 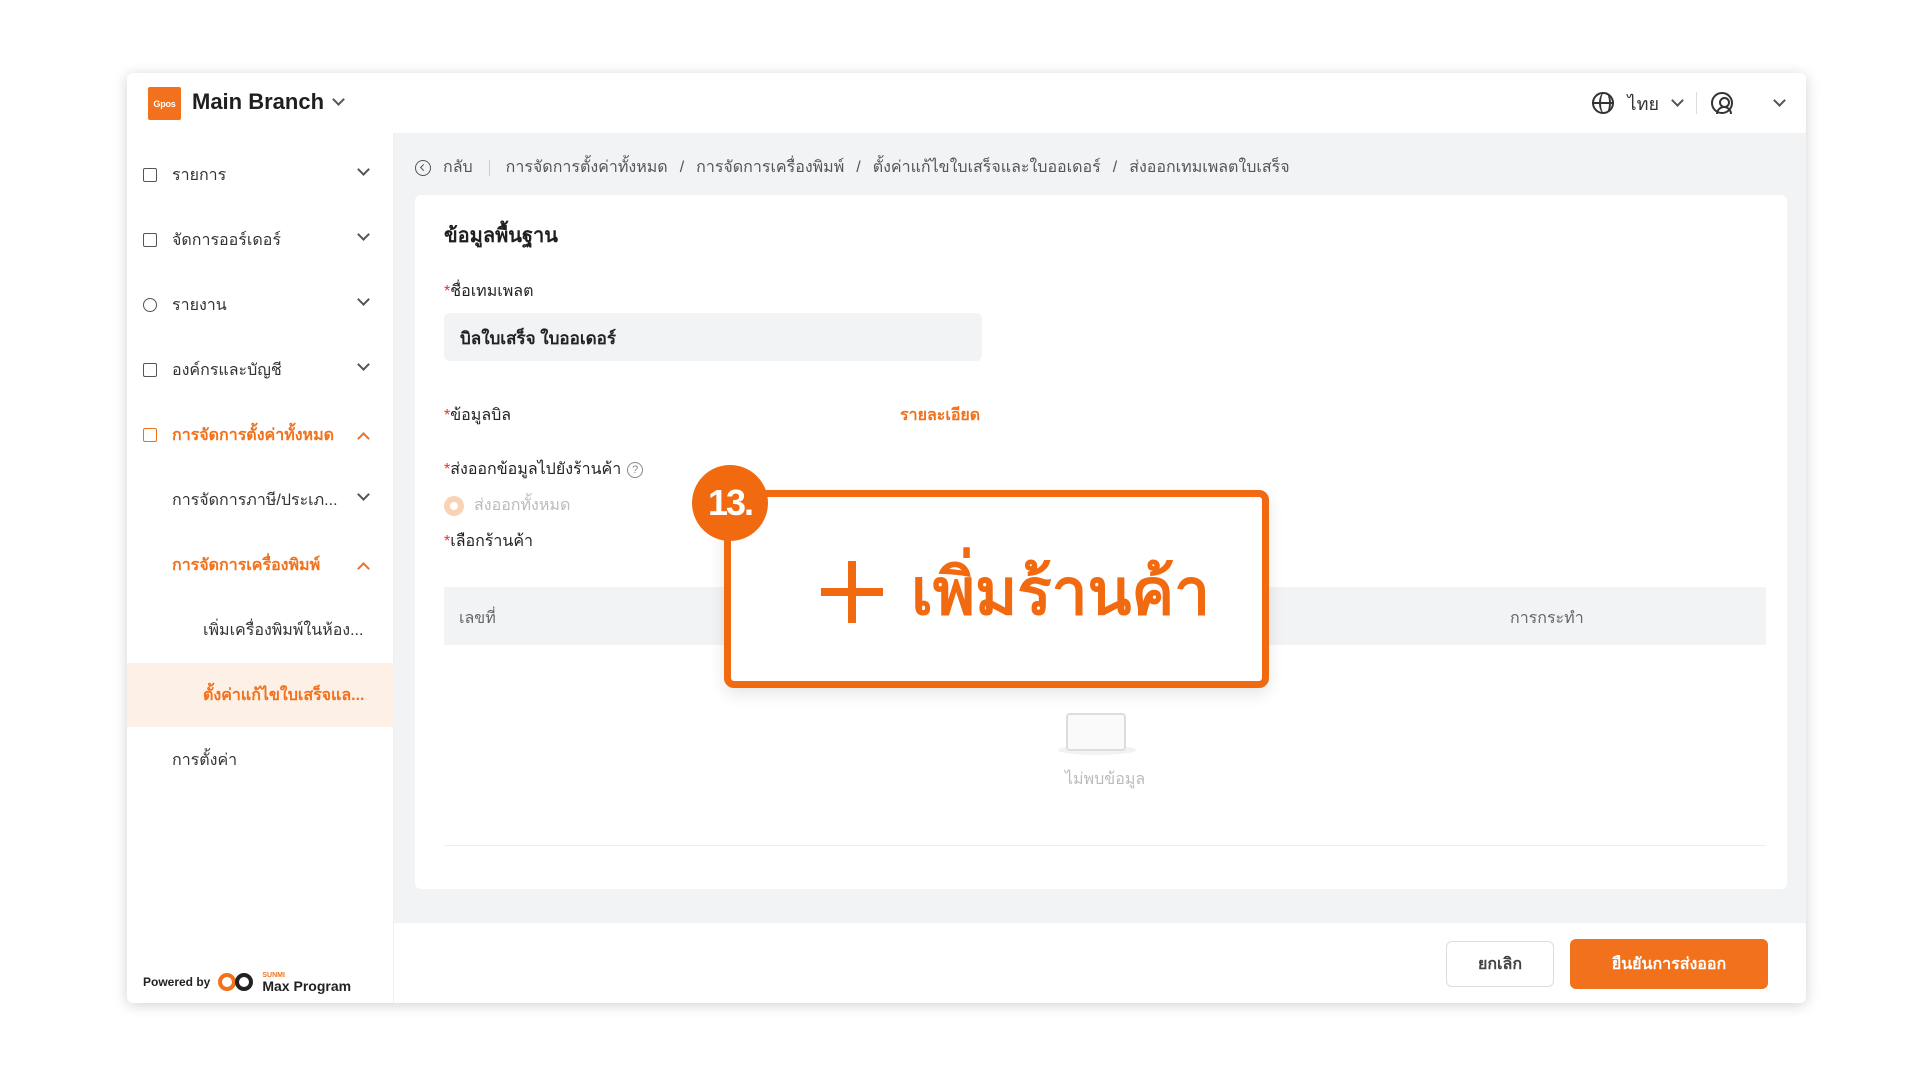 What do you see at coordinates (713, 337) in the screenshot?
I see `template-name-input: บิลใบเสร็จ ใบออเดอร์` at bounding box center [713, 337].